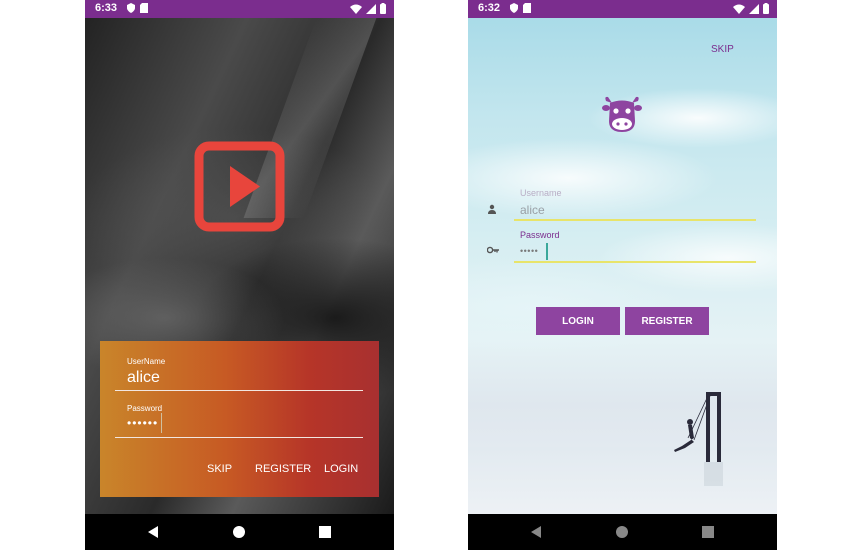 Image resolution: width=850 pixels, height=550 pixels. Describe the element at coordinates (146, 361) in the screenshot. I see `username-label: UserName` at that location.